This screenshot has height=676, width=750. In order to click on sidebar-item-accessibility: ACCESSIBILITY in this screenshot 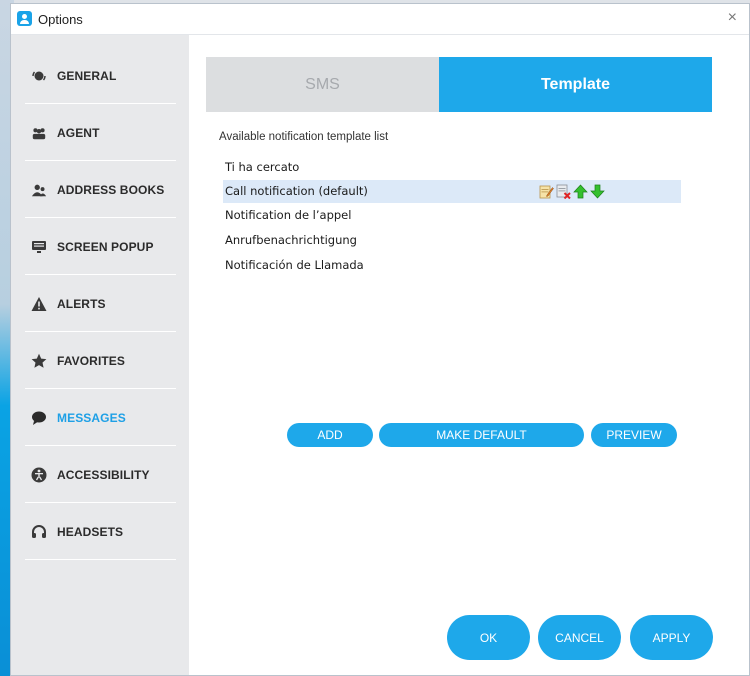, I will do `click(100, 475)`.